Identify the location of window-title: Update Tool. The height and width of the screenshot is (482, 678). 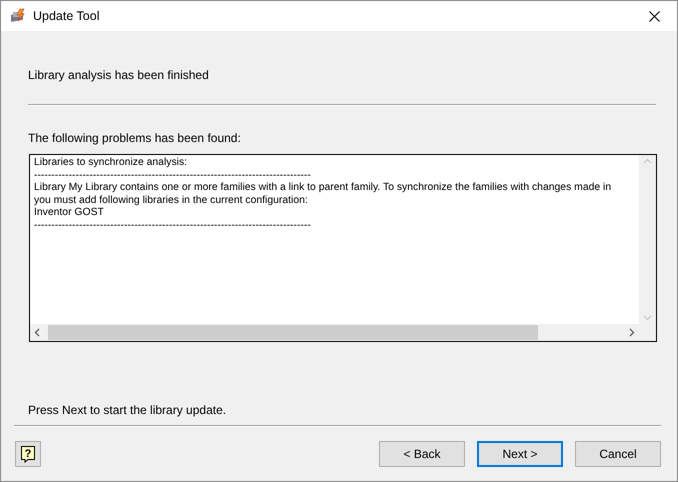
(66, 16).